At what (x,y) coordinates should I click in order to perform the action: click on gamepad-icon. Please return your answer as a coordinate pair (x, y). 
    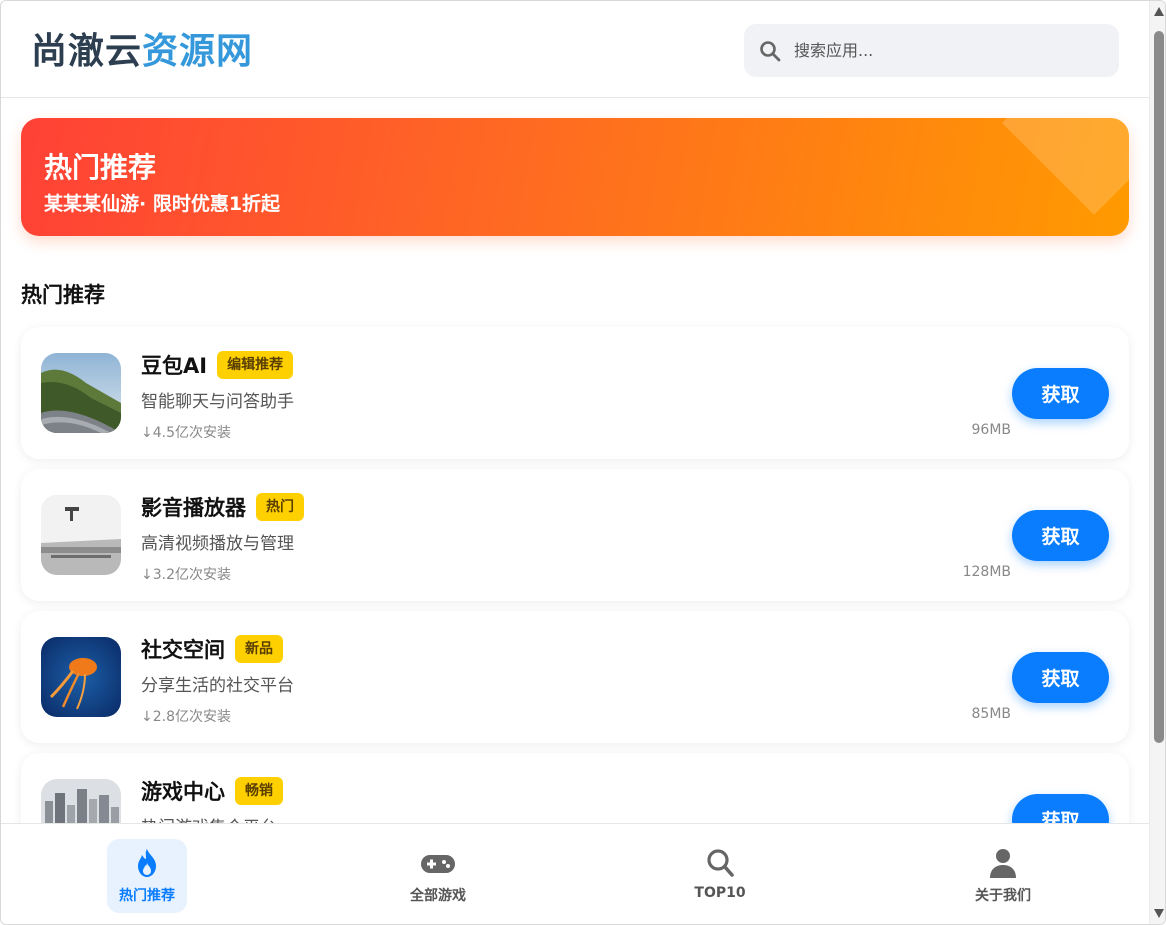
    Looking at the image, I should click on (438, 864).